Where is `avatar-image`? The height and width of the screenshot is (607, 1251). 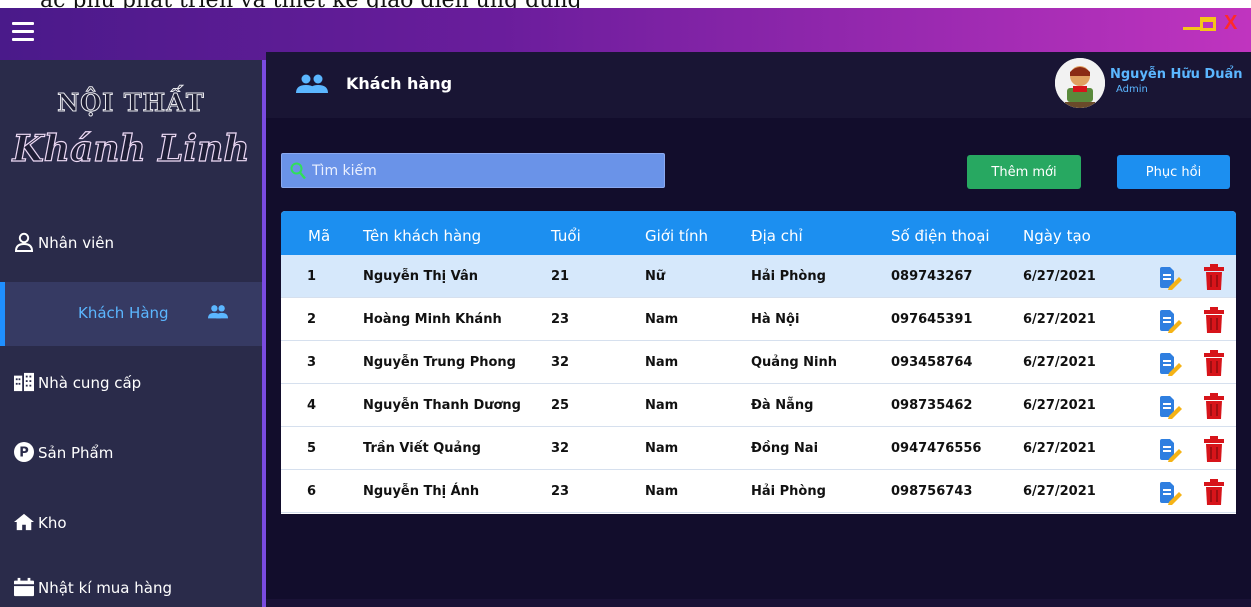 avatar-image is located at coordinates (1080, 83).